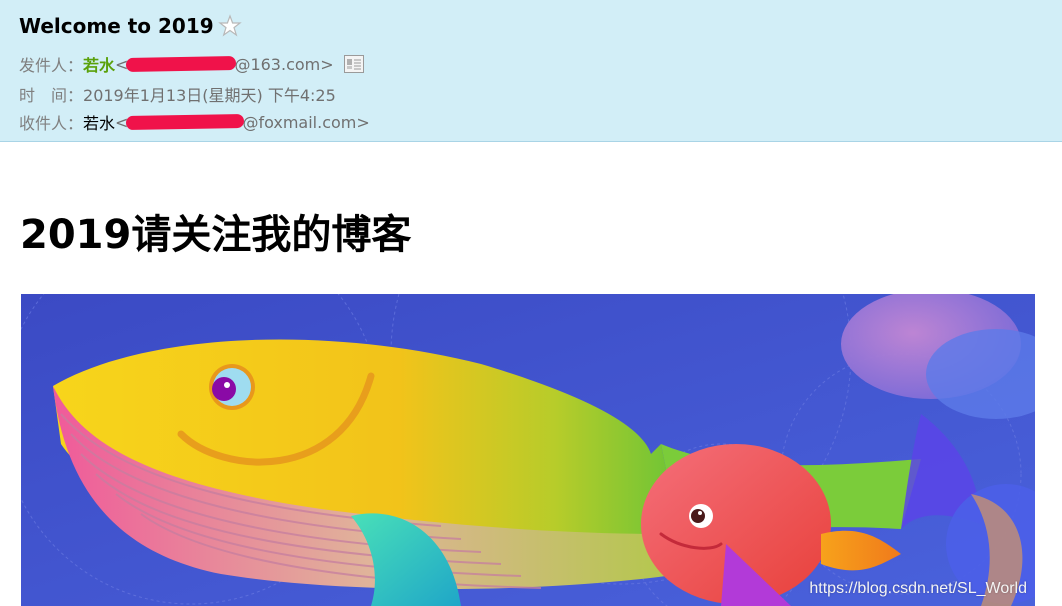 This screenshot has width=1062, height=606. Describe the element at coordinates (284, 64) in the screenshot. I see `sender-address-tail: @163.com>` at that location.